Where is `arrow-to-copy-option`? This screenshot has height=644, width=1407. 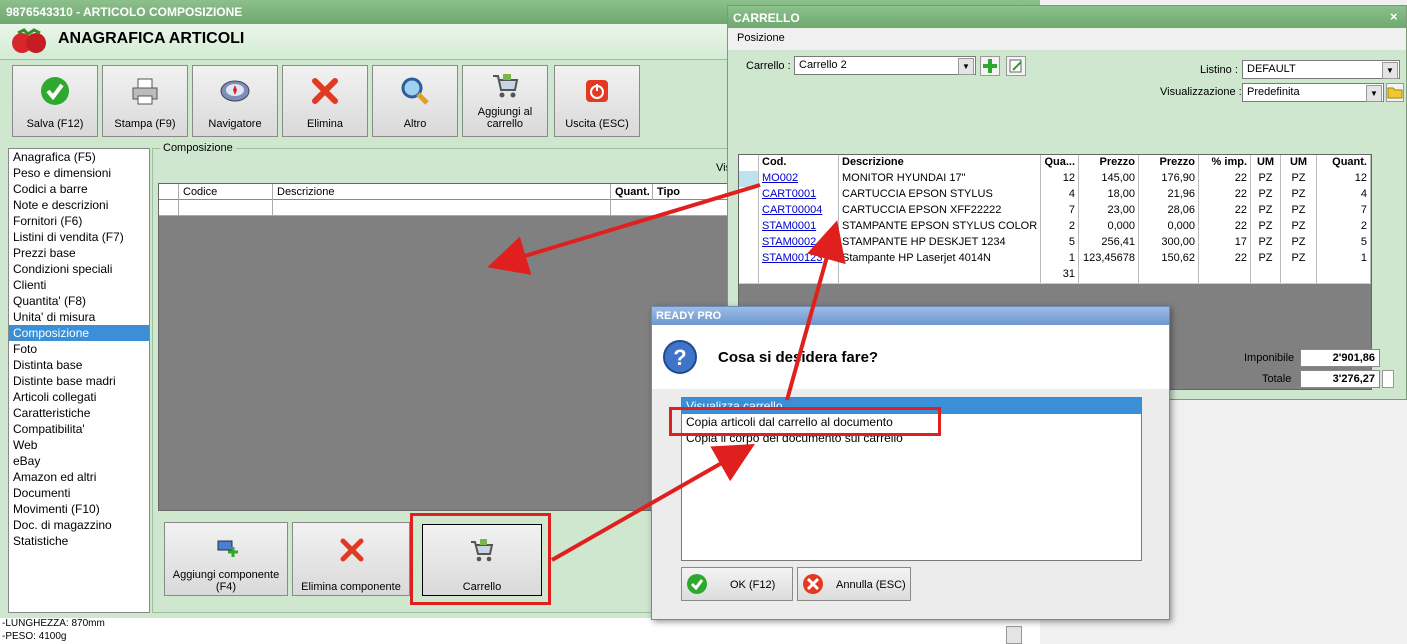
arrow-to-copy-option is located at coordinates (653, 503).